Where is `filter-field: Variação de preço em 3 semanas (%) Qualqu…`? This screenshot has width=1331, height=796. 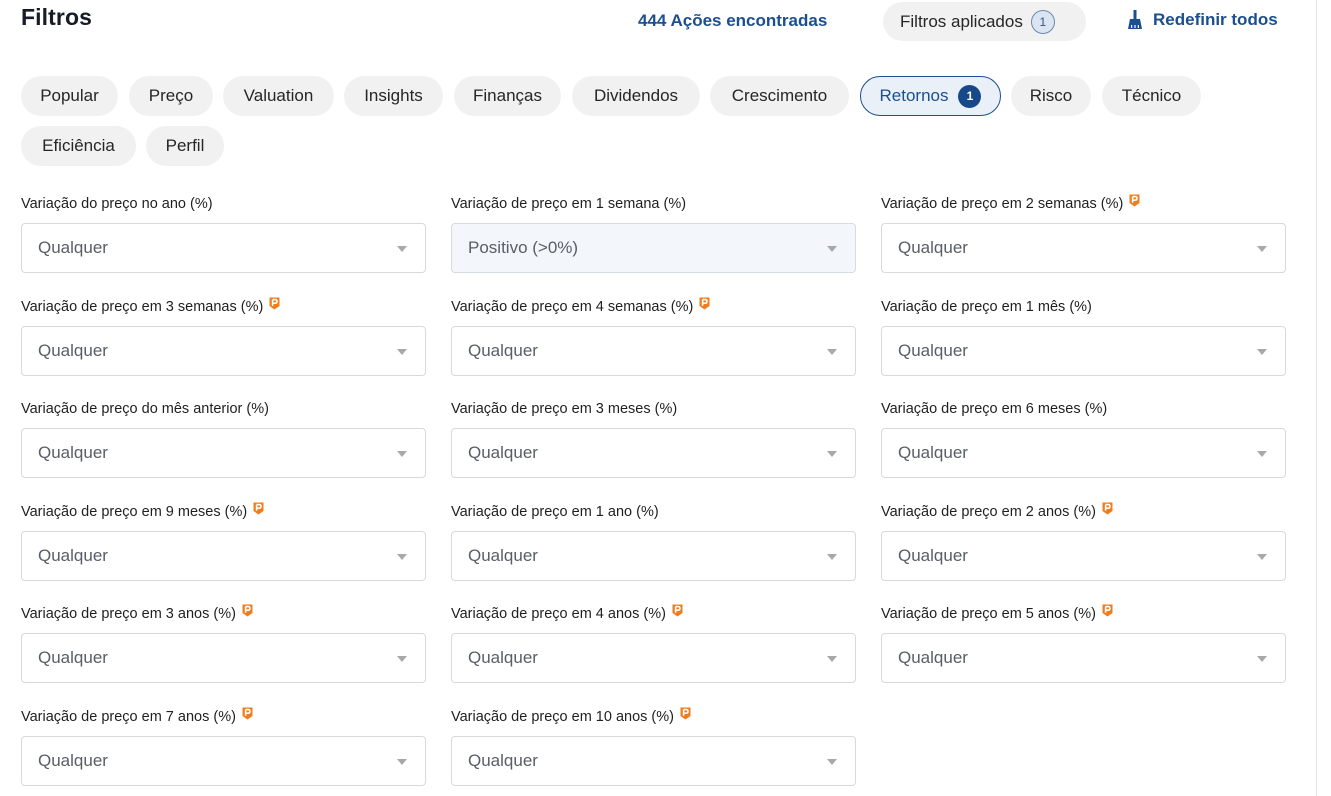 filter-field: Variação de preço em 3 semanas (%) Qualqu… is located at coordinates (223, 336).